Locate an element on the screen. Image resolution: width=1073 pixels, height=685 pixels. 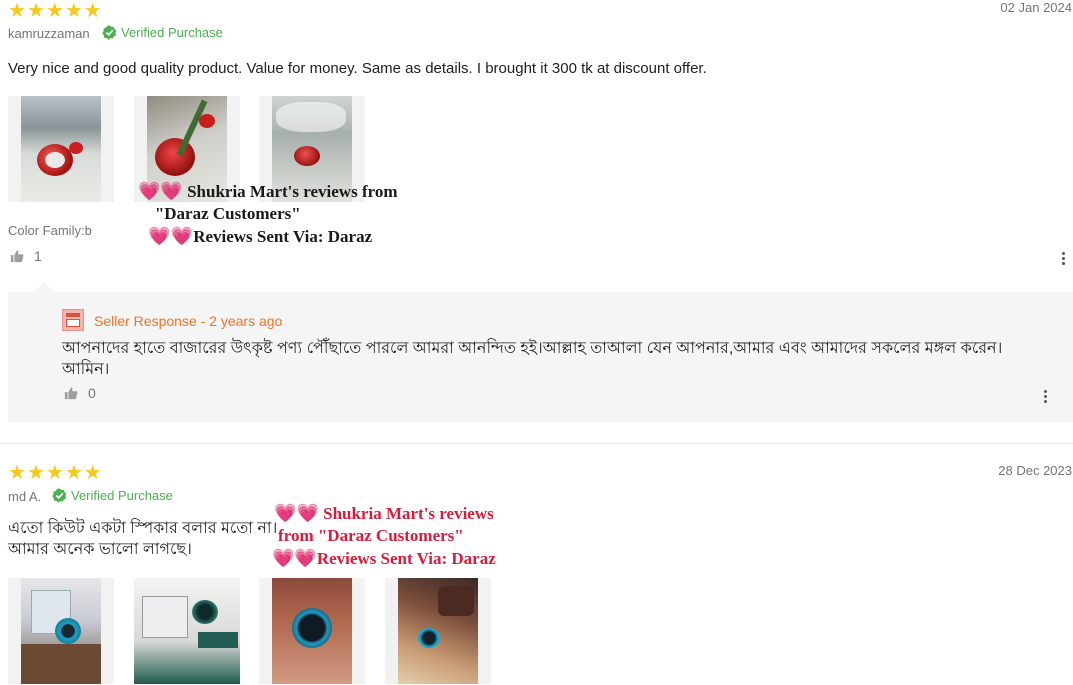
review-divider is located at coordinates (536, 443).